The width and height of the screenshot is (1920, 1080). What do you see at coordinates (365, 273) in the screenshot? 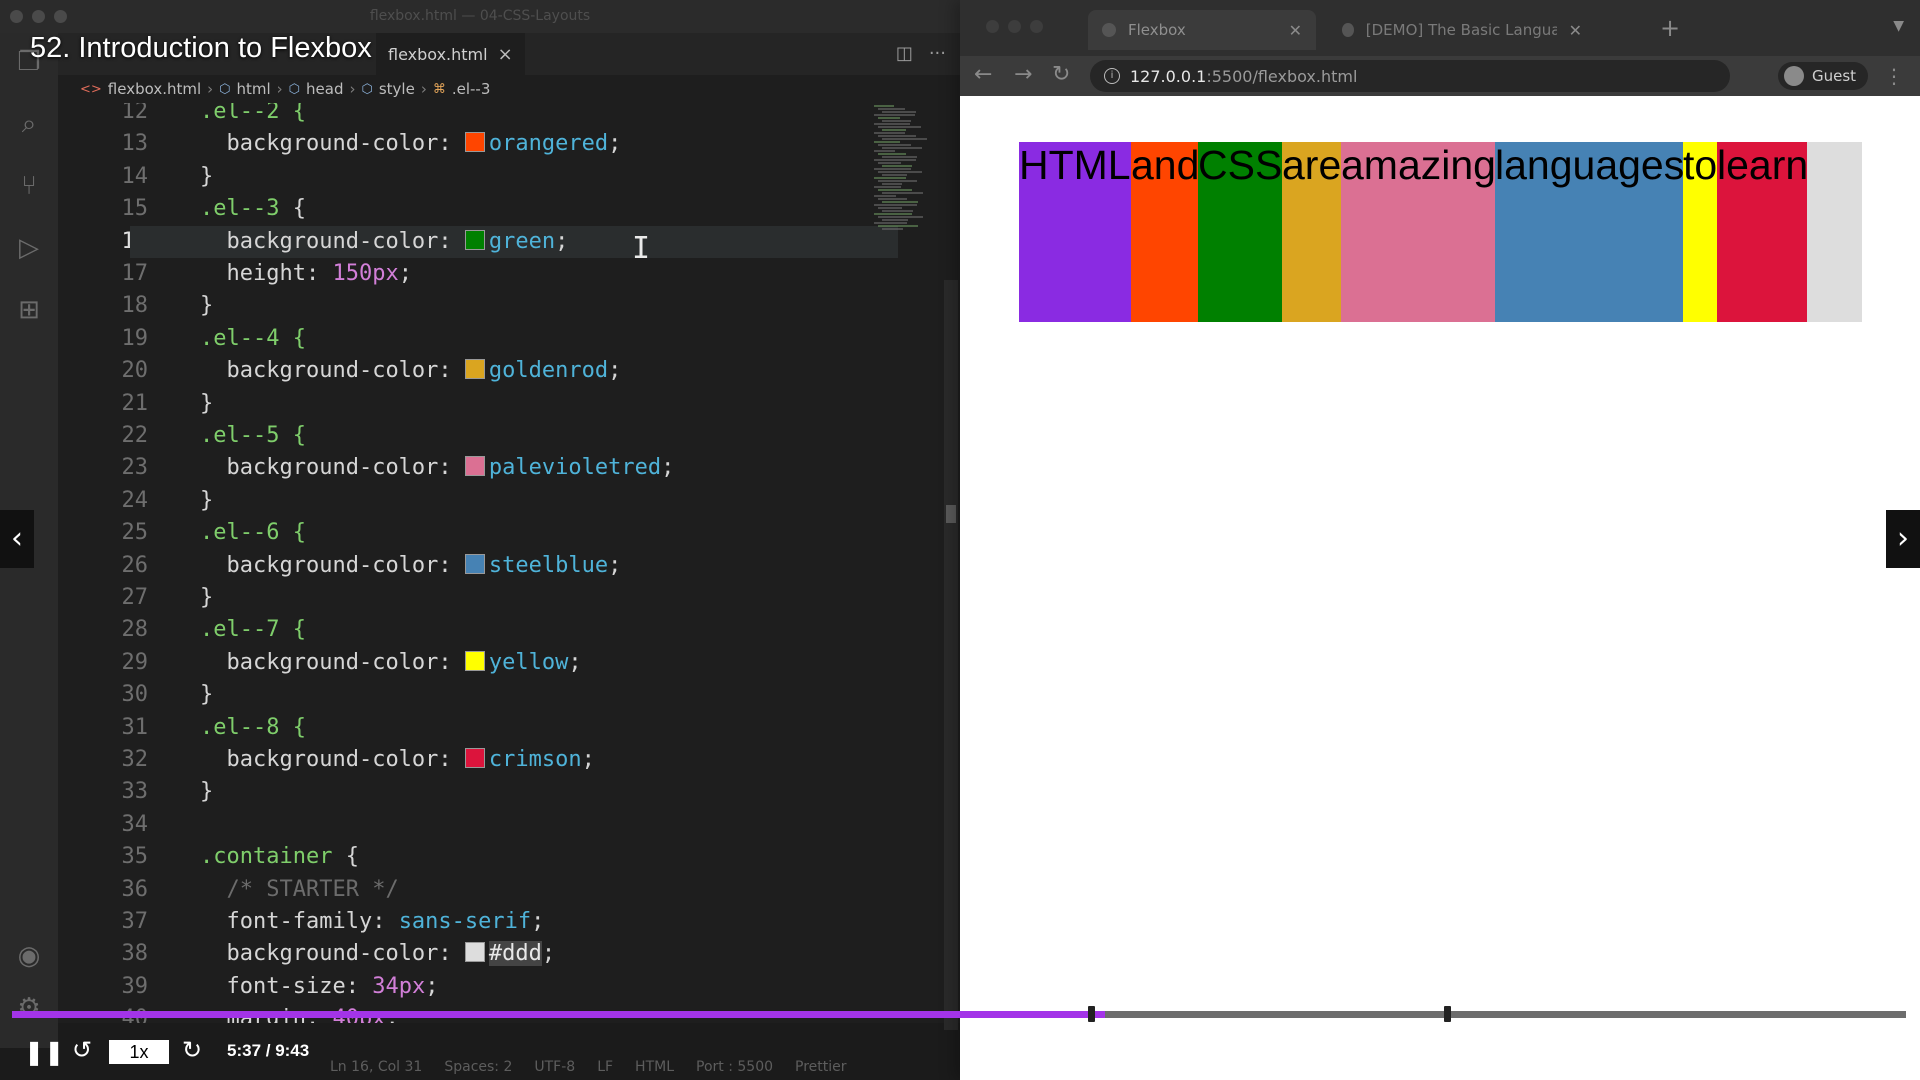
I see `code-token: 150px` at bounding box center [365, 273].